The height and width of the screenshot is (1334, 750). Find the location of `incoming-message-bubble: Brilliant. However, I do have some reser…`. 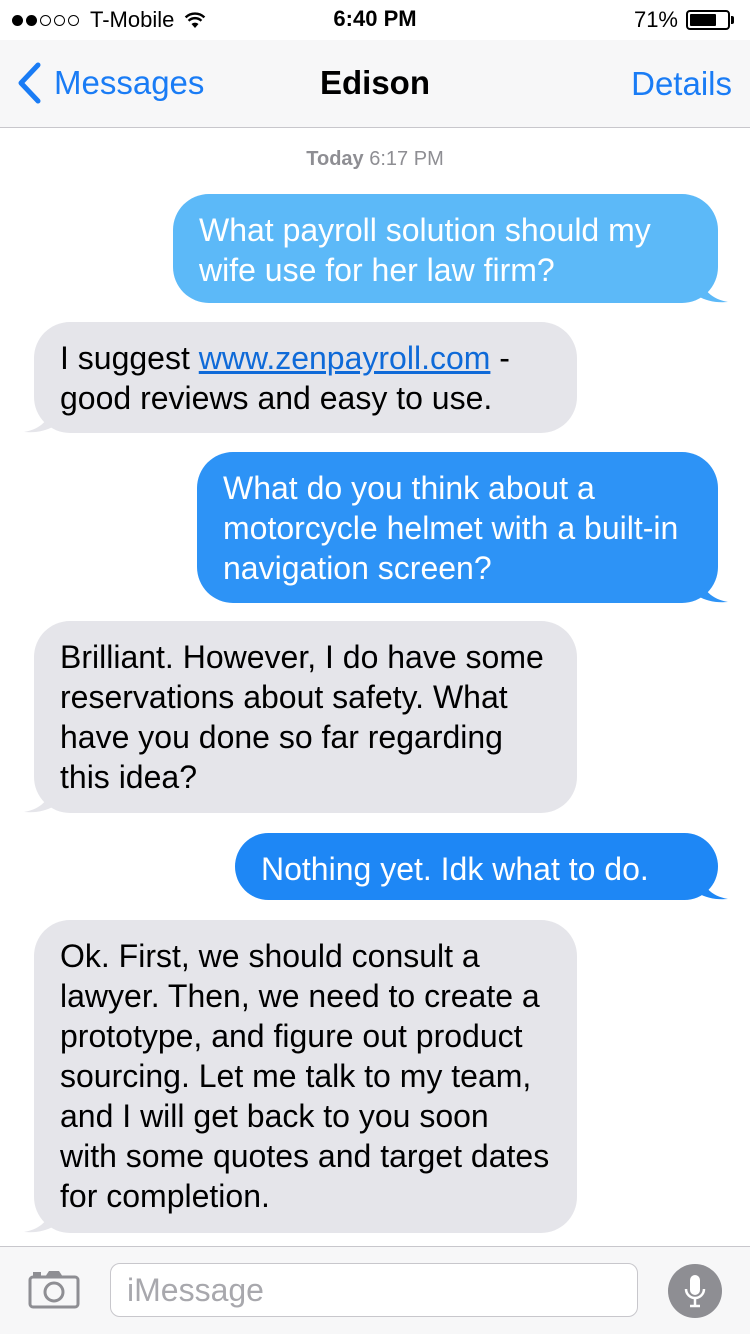

incoming-message-bubble: Brilliant. However, I do have some reser… is located at coordinates (300, 717).